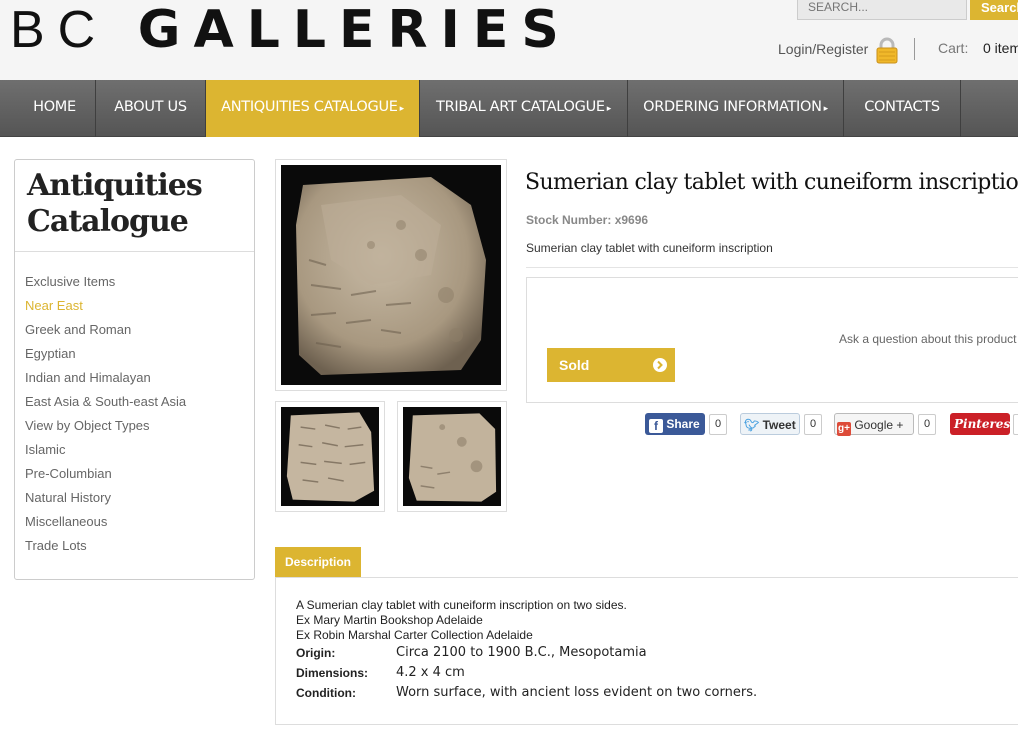 Image resolution: width=1018 pixels, height=732 pixels. What do you see at coordinates (134, 502) in the screenshot?
I see `sidebar-item-natural-history: Natural History` at bounding box center [134, 502].